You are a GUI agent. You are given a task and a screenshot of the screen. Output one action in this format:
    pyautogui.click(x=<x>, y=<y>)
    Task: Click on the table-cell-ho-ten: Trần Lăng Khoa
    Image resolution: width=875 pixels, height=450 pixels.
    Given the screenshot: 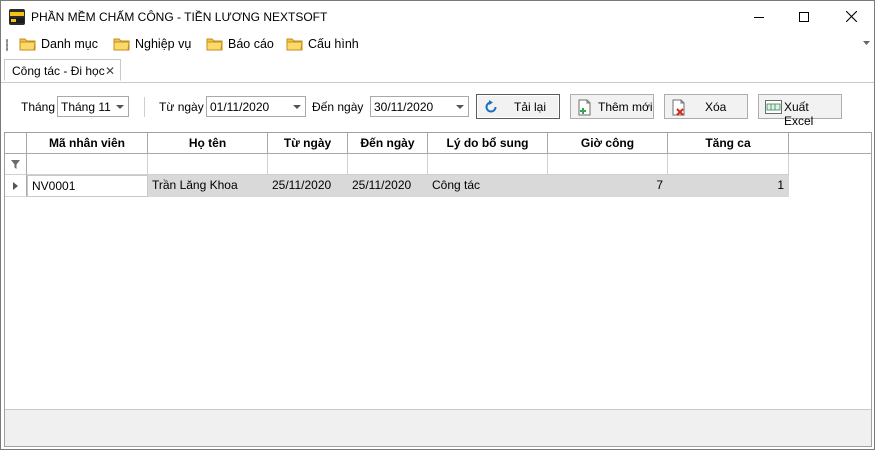 What is the action you would take?
    pyautogui.click(x=208, y=186)
    